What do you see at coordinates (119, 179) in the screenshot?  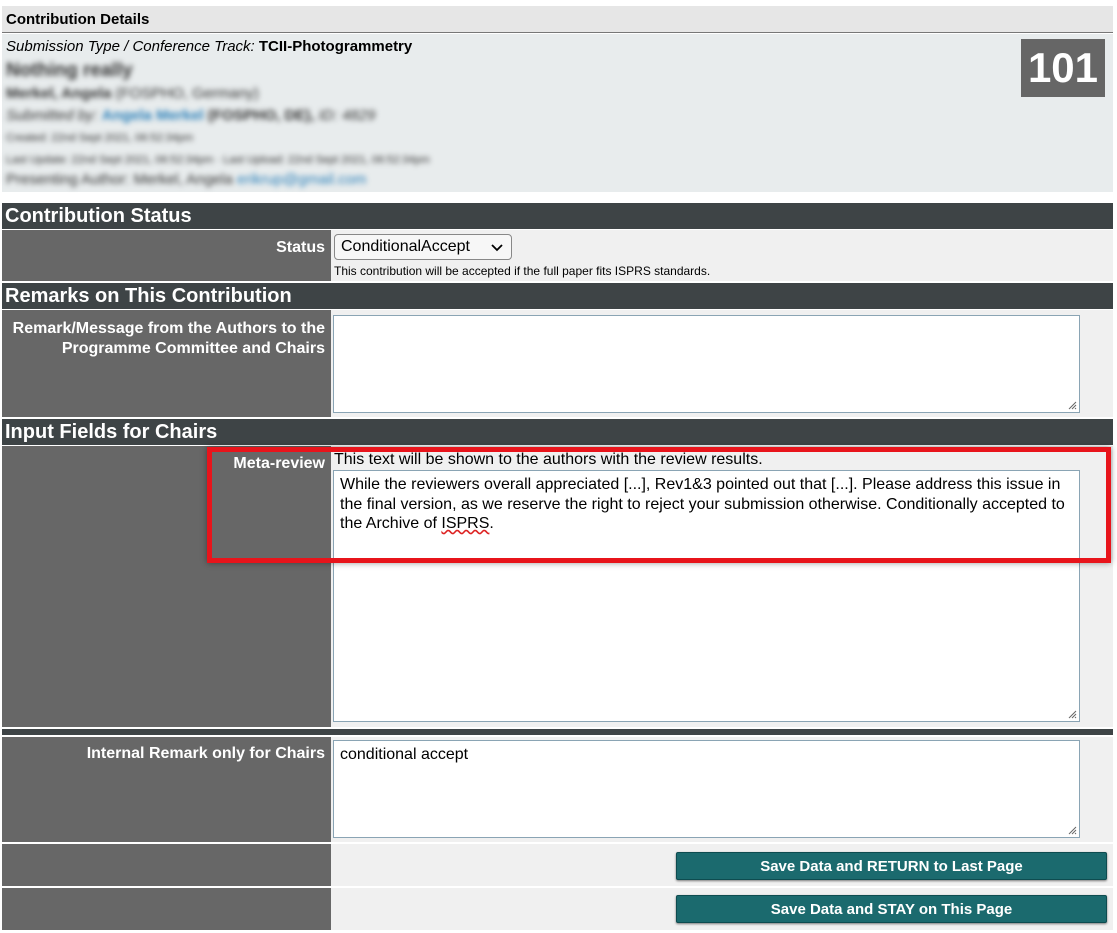 I see `presenting-author-label: Presenting Author: Merkel, Angela` at bounding box center [119, 179].